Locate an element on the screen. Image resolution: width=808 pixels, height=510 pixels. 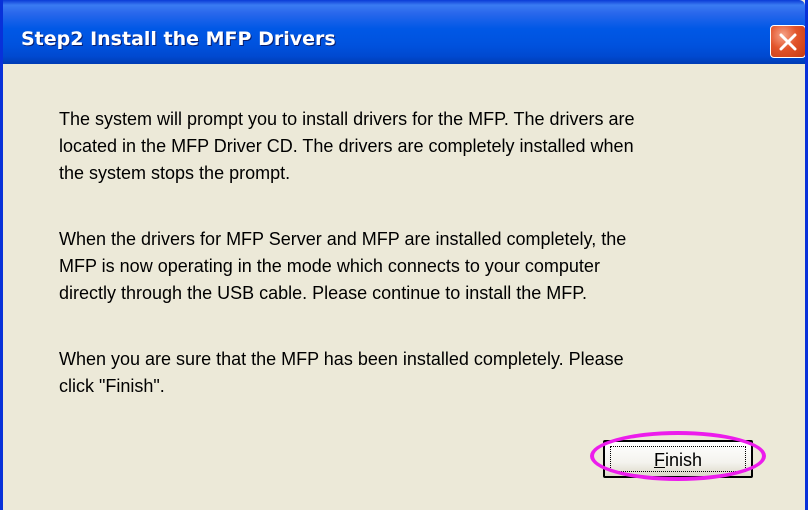
close-icon is located at coordinates (788, 42).